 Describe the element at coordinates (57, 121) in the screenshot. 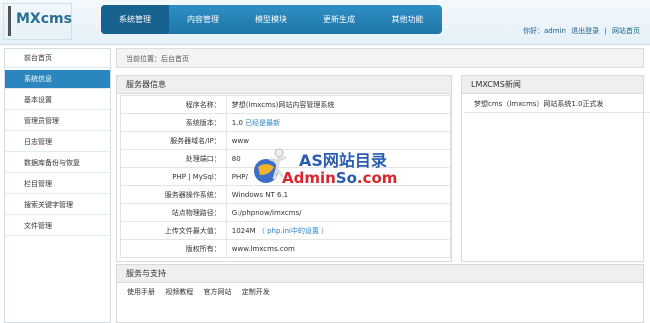

I see `sidebar-item-admin: 管理员管理` at that location.